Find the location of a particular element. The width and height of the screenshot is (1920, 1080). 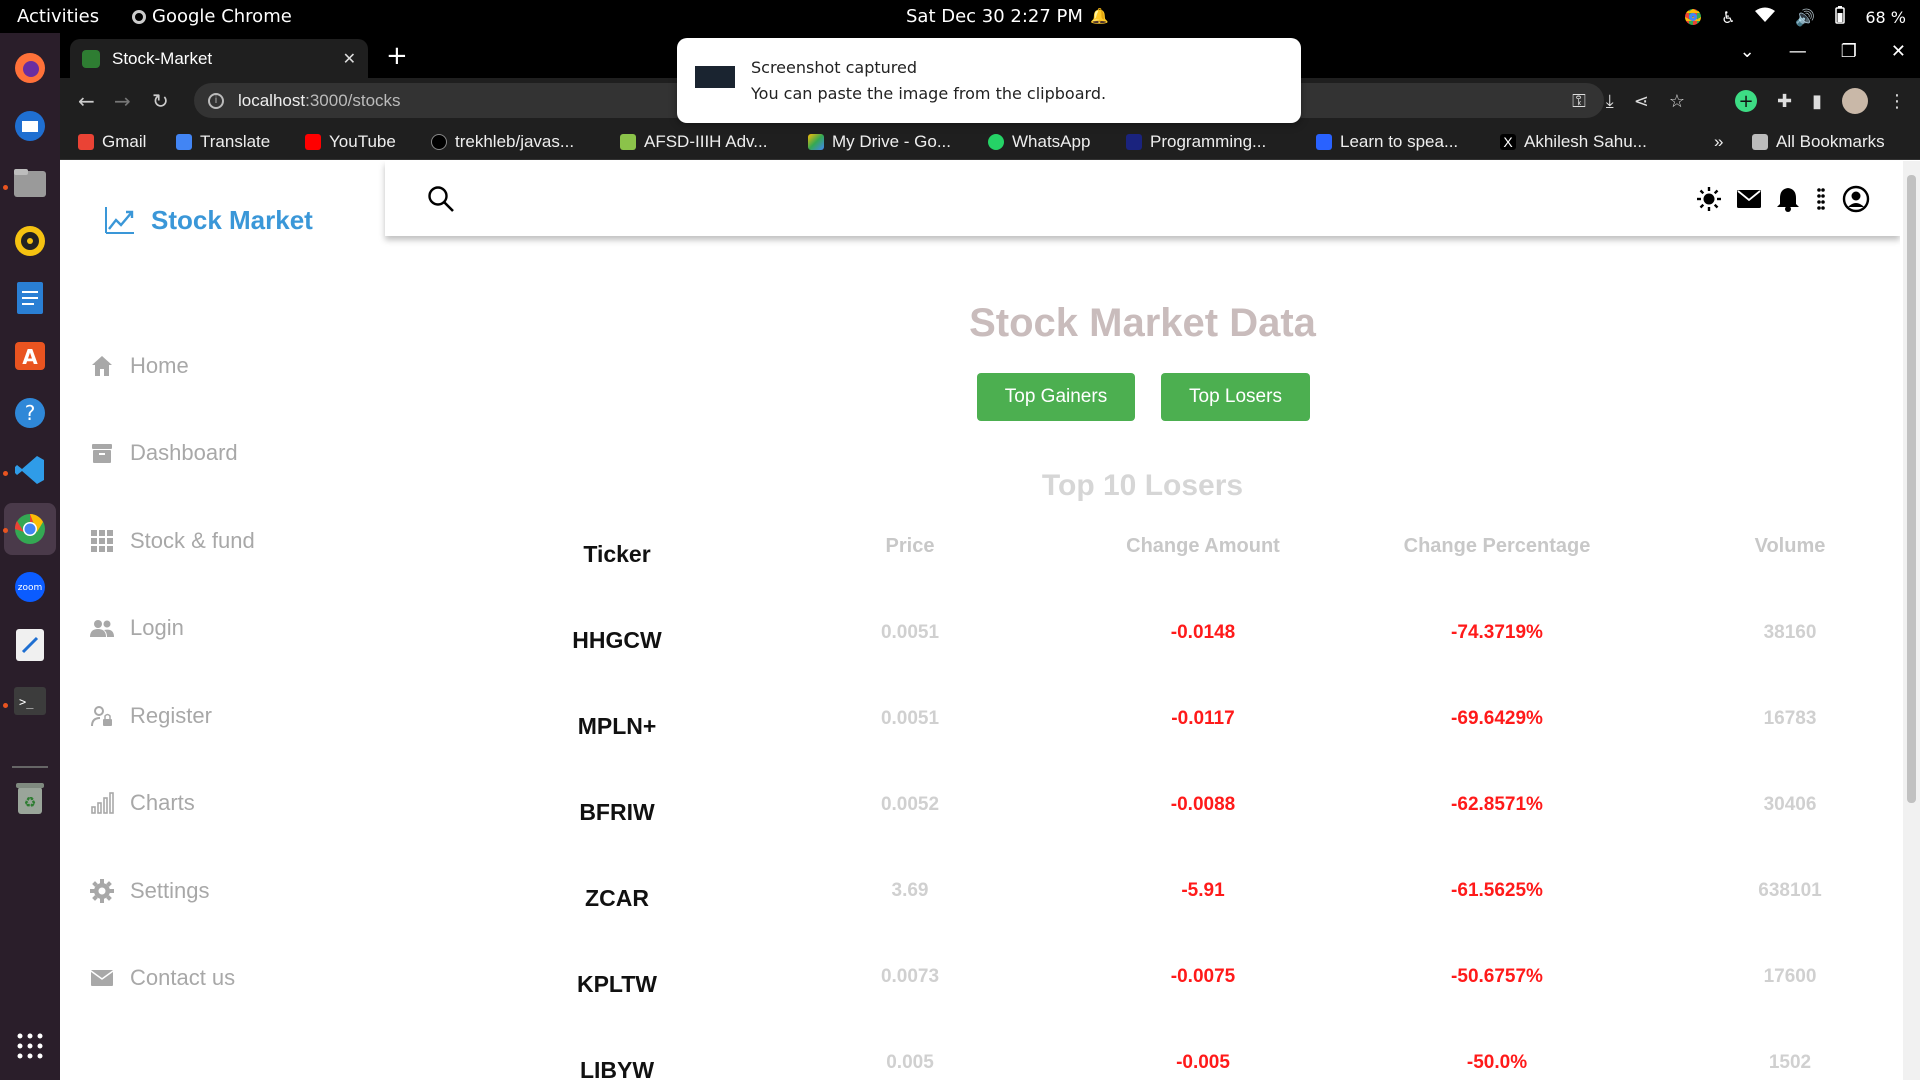

search-icon is located at coordinates (441, 201).